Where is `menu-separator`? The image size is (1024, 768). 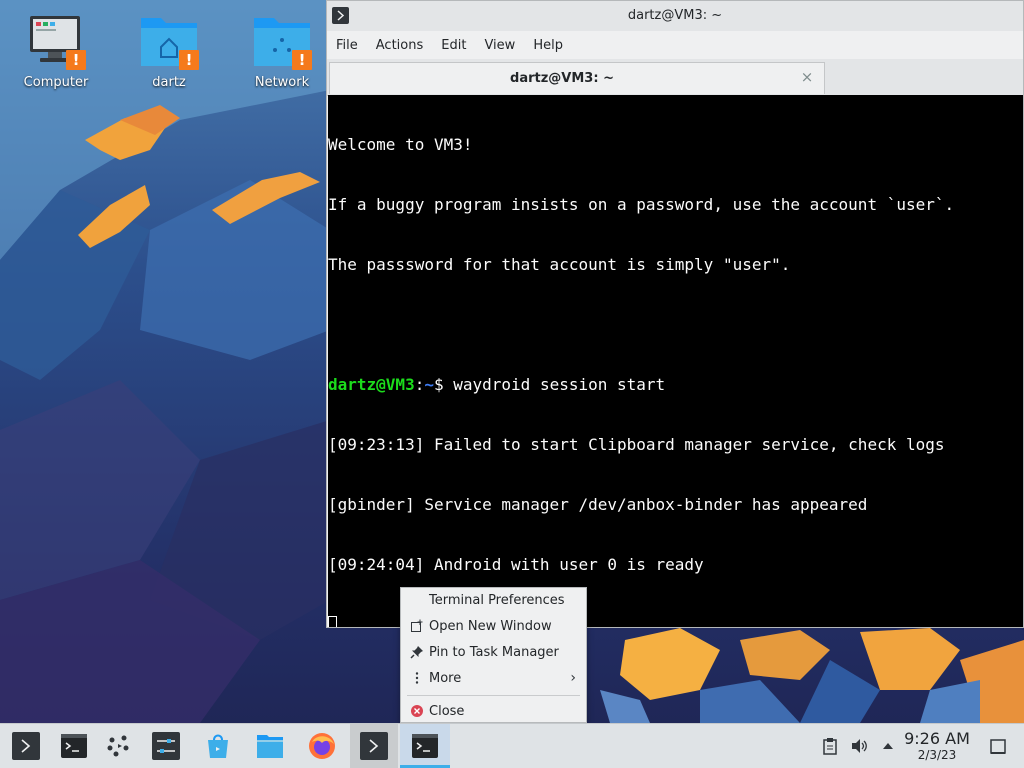 menu-separator is located at coordinates (493, 695).